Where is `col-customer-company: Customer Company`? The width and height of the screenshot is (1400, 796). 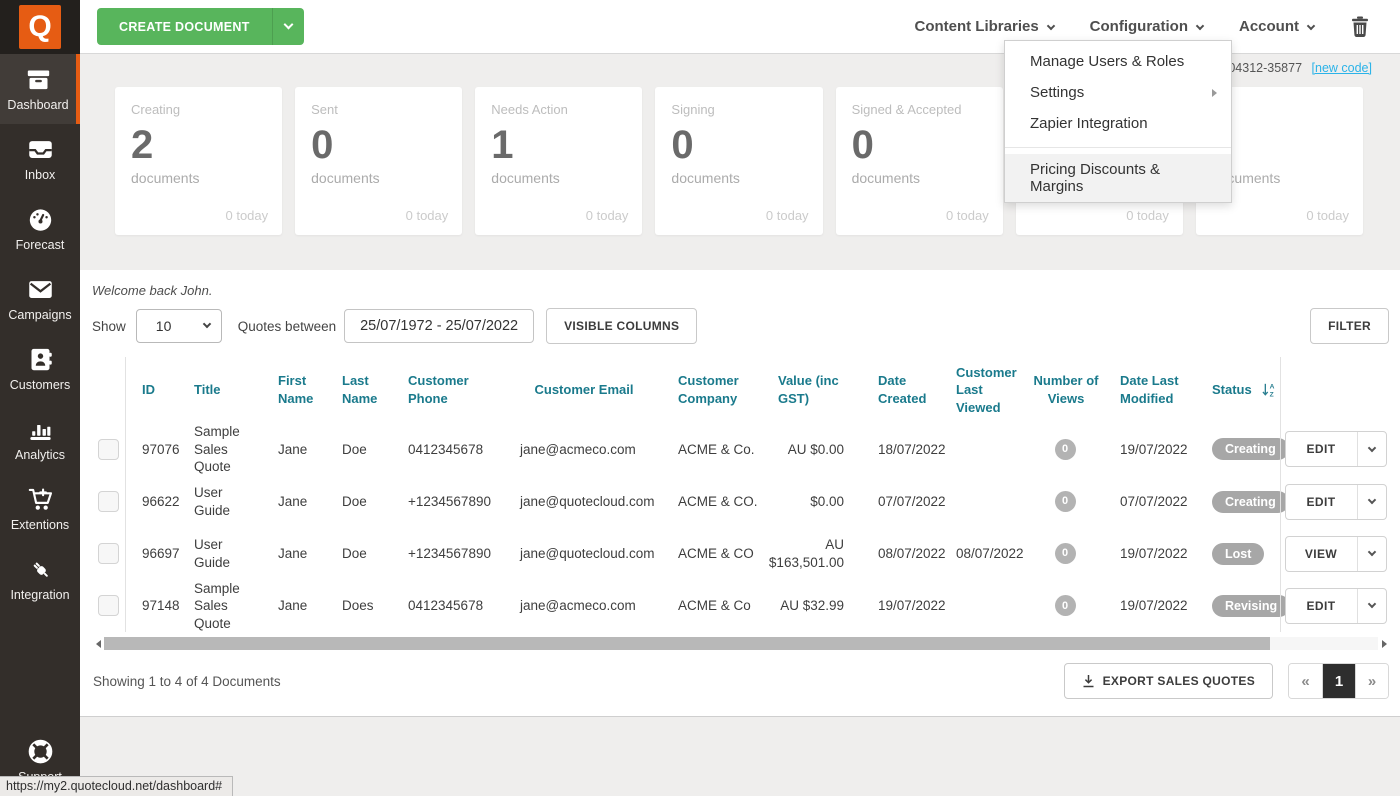
col-customer-company: Customer Company is located at coordinates (712, 389).